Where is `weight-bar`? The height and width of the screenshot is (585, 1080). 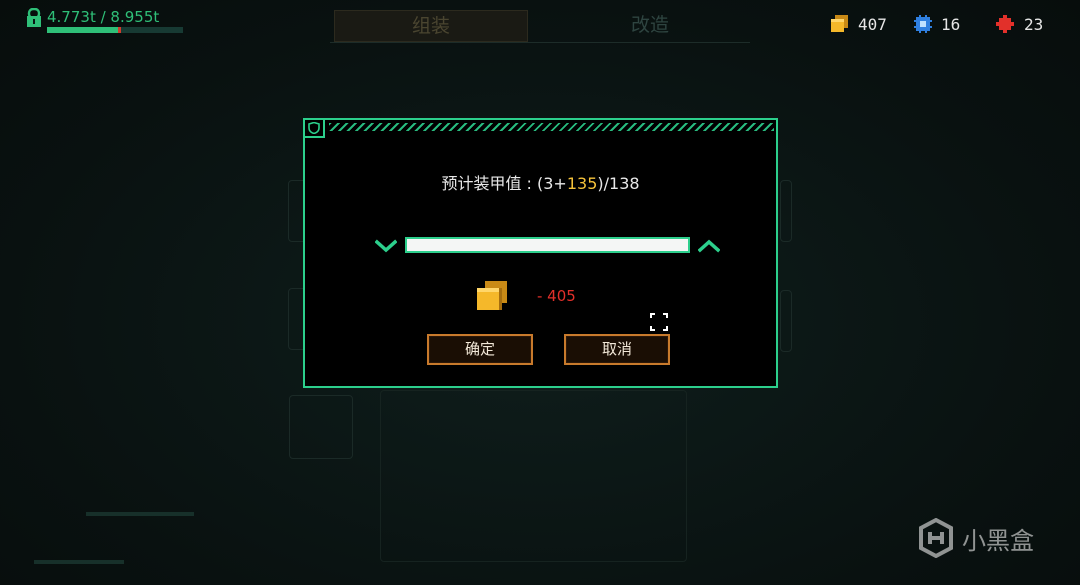
weight-bar is located at coordinates (115, 30).